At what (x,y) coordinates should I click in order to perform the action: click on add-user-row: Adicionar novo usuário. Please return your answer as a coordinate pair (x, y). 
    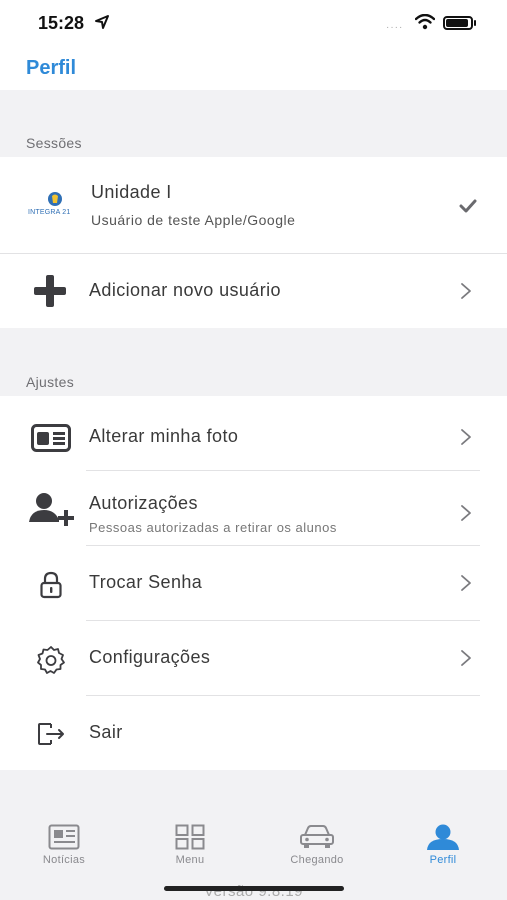
    Looking at the image, I should click on (253, 291).